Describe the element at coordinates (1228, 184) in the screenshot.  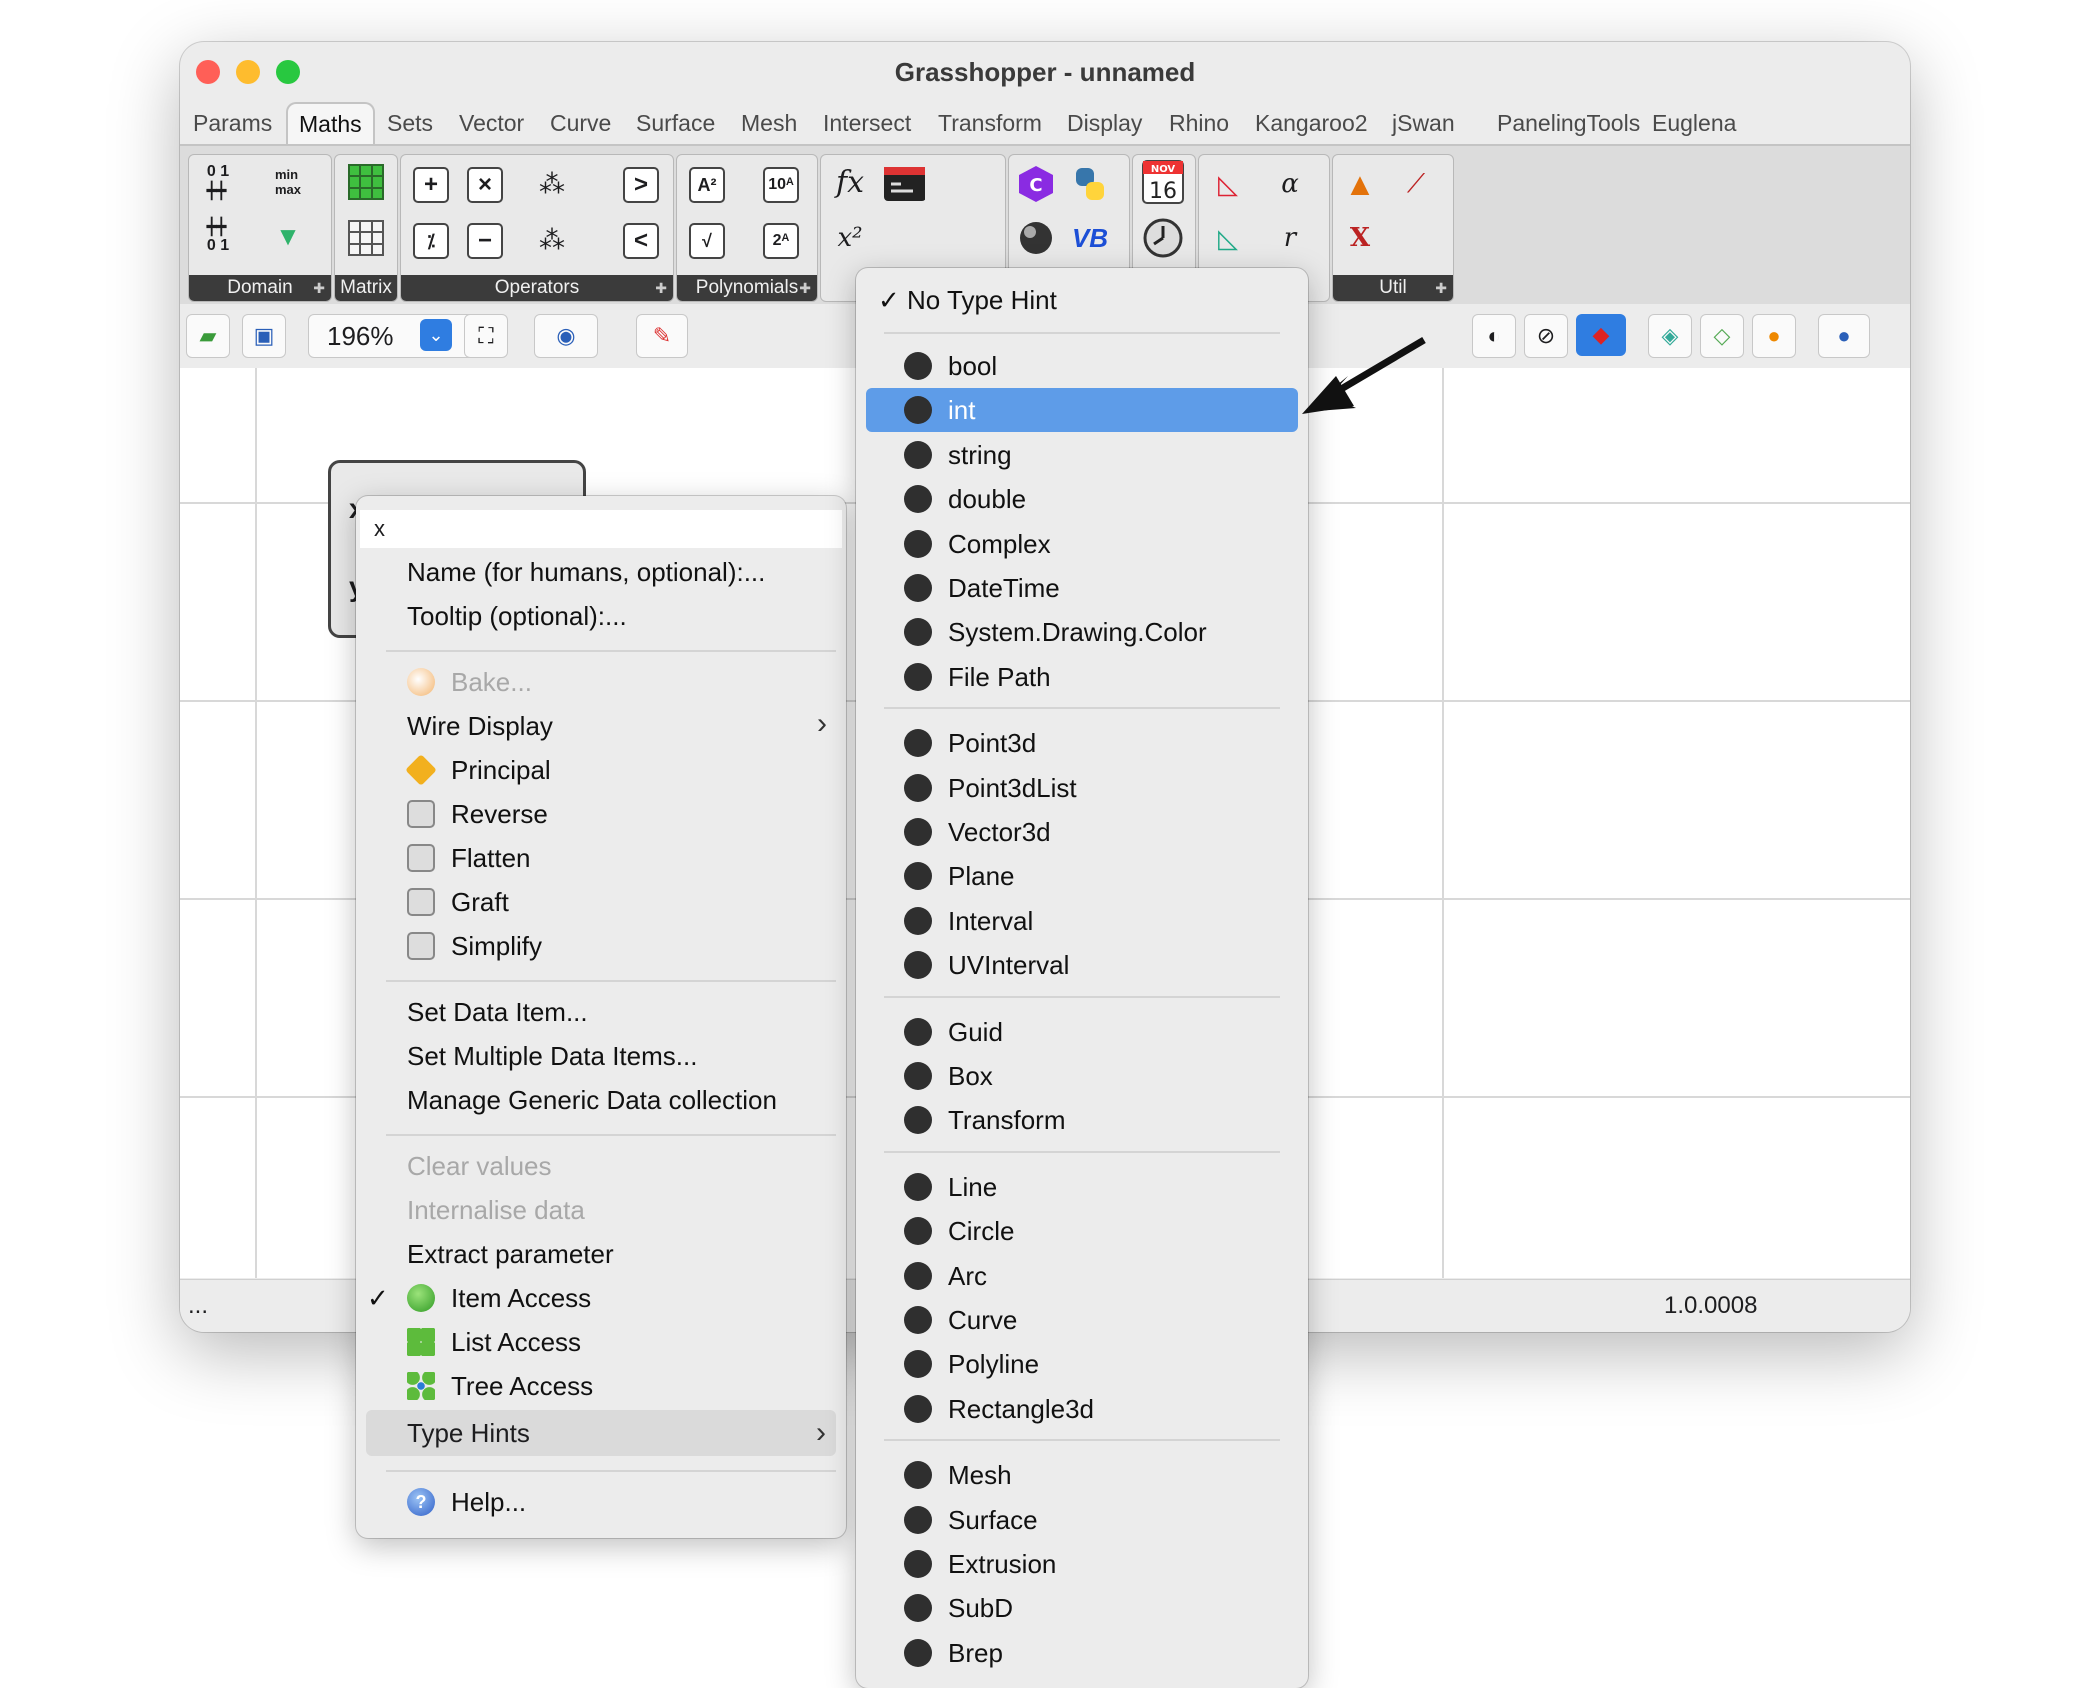
I see `triangle-icon: ◺` at that location.